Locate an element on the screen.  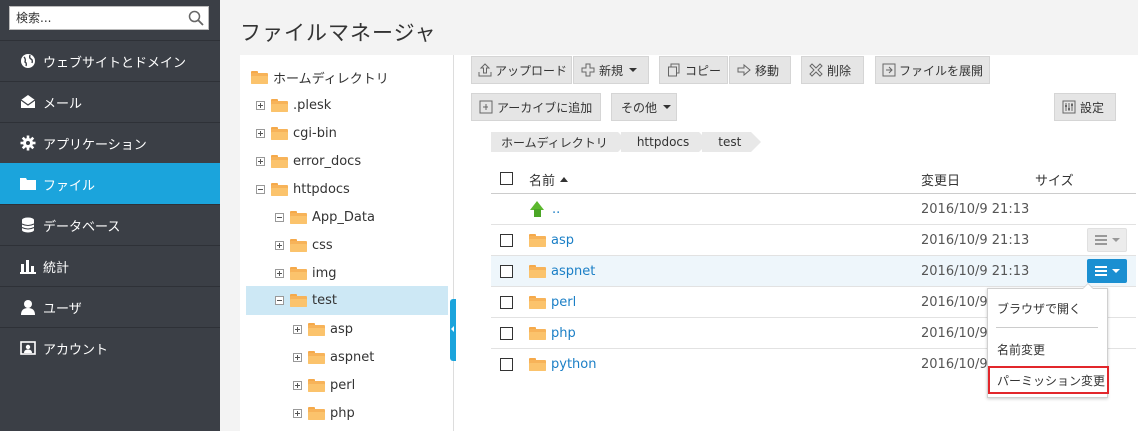
column-header-name: 名前 is located at coordinates (549, 179).